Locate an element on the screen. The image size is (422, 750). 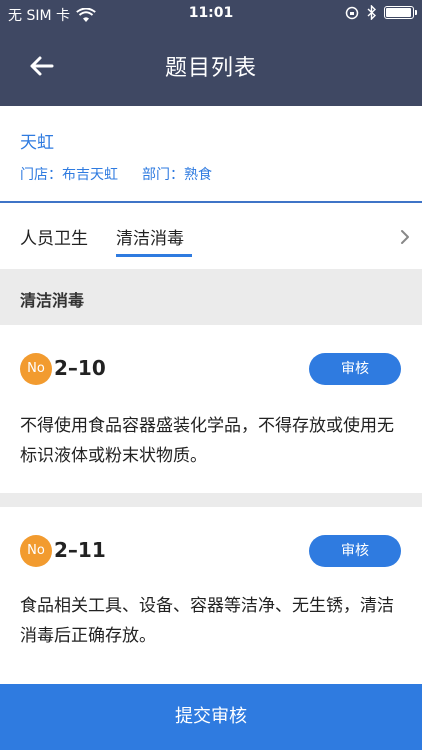
active-tab-indicator is located at coordinates (154, 255).